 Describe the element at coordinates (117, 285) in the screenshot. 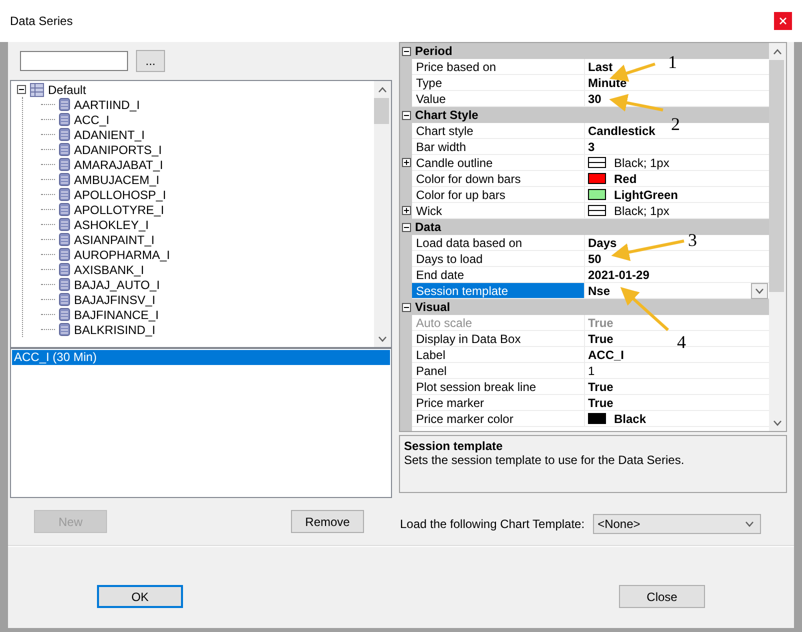

I see `tree-item: BAJAJ_AUTO_I` at that location.